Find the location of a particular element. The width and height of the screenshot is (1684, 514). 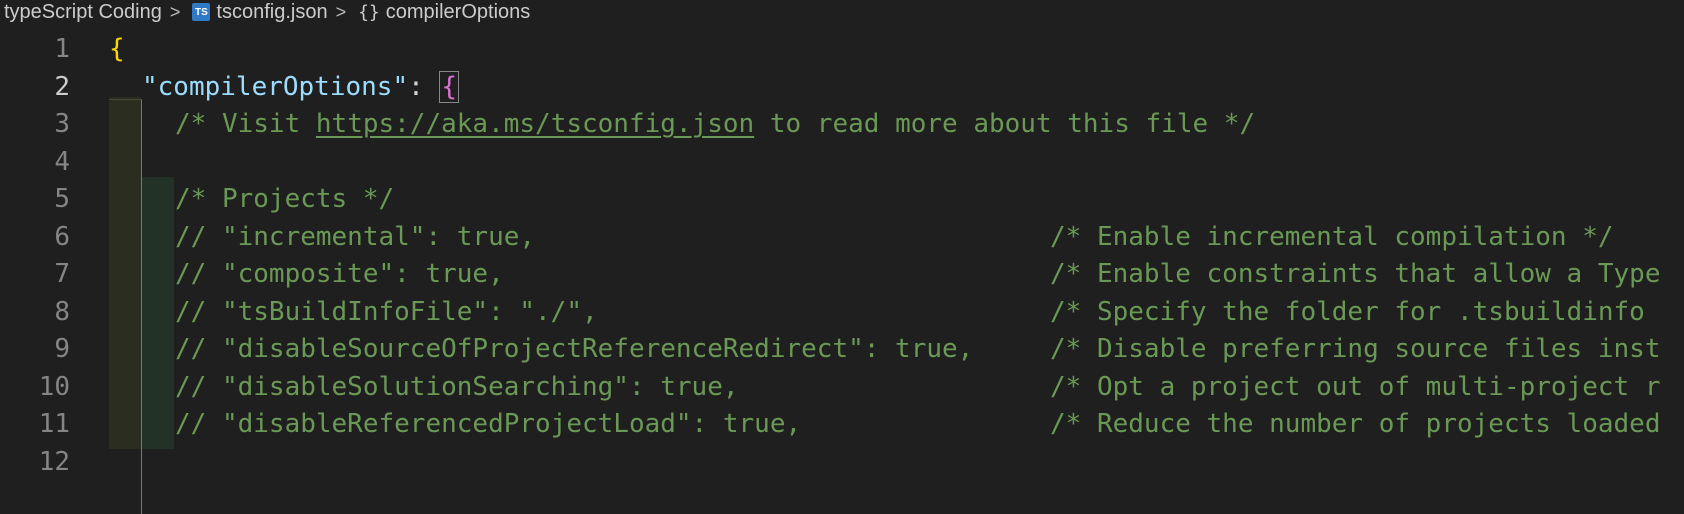

code-line-1: 1 { is located at coordinates (842, 49).